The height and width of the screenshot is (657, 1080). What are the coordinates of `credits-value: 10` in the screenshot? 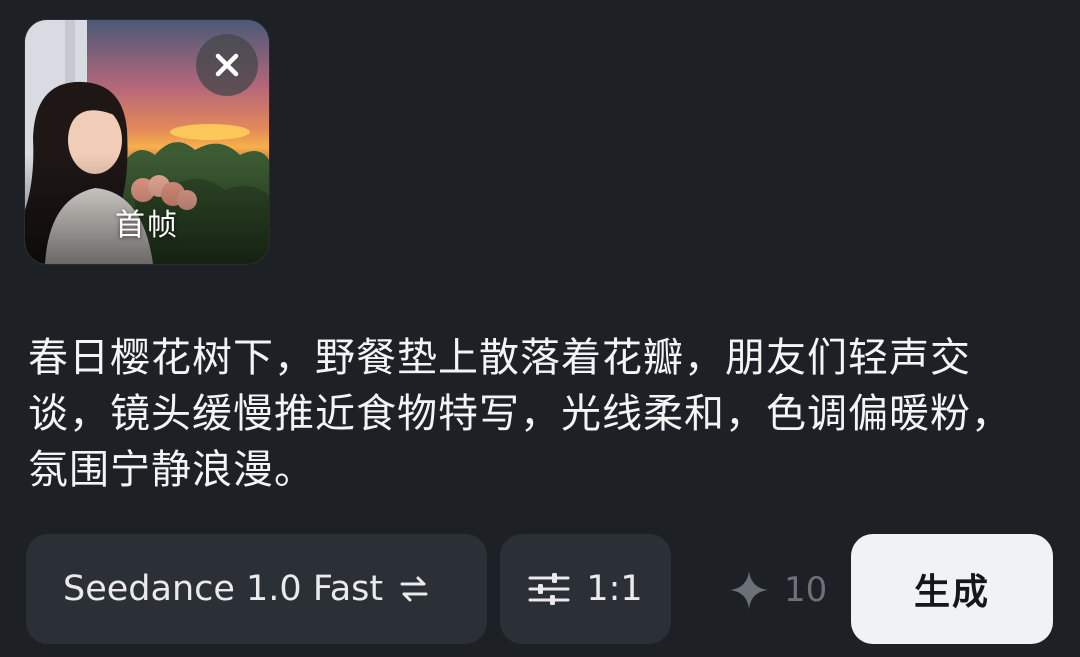 It's located at (806, 590).